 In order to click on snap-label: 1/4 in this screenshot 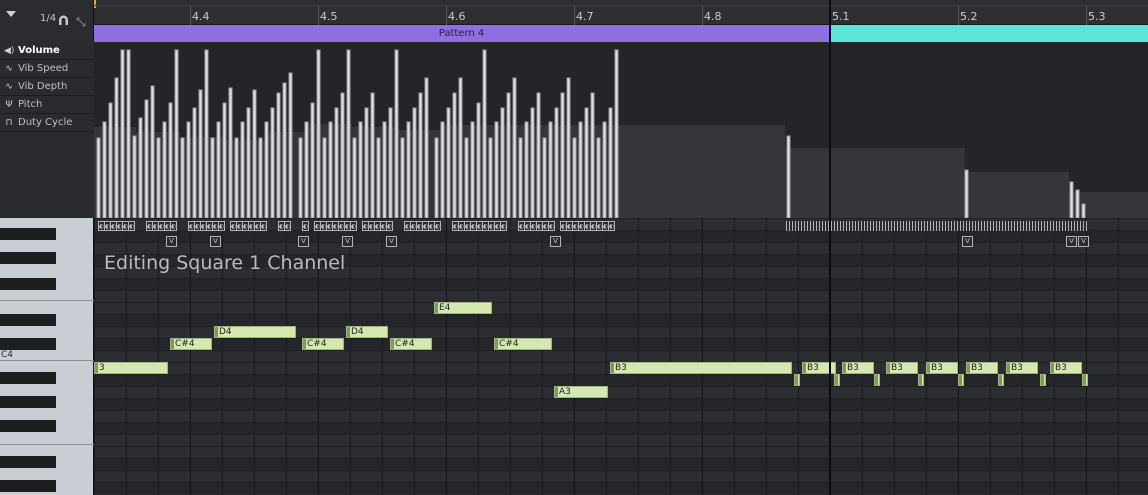, I will do `click(48, 18)`.